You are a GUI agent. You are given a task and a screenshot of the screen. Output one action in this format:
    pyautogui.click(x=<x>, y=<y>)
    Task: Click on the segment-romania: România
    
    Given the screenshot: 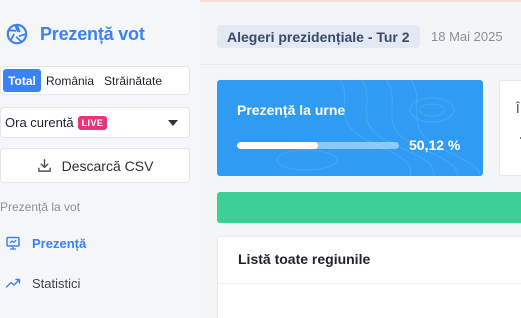 What is the action you would take?
    pyautogui.click(x=70, y=80)
    